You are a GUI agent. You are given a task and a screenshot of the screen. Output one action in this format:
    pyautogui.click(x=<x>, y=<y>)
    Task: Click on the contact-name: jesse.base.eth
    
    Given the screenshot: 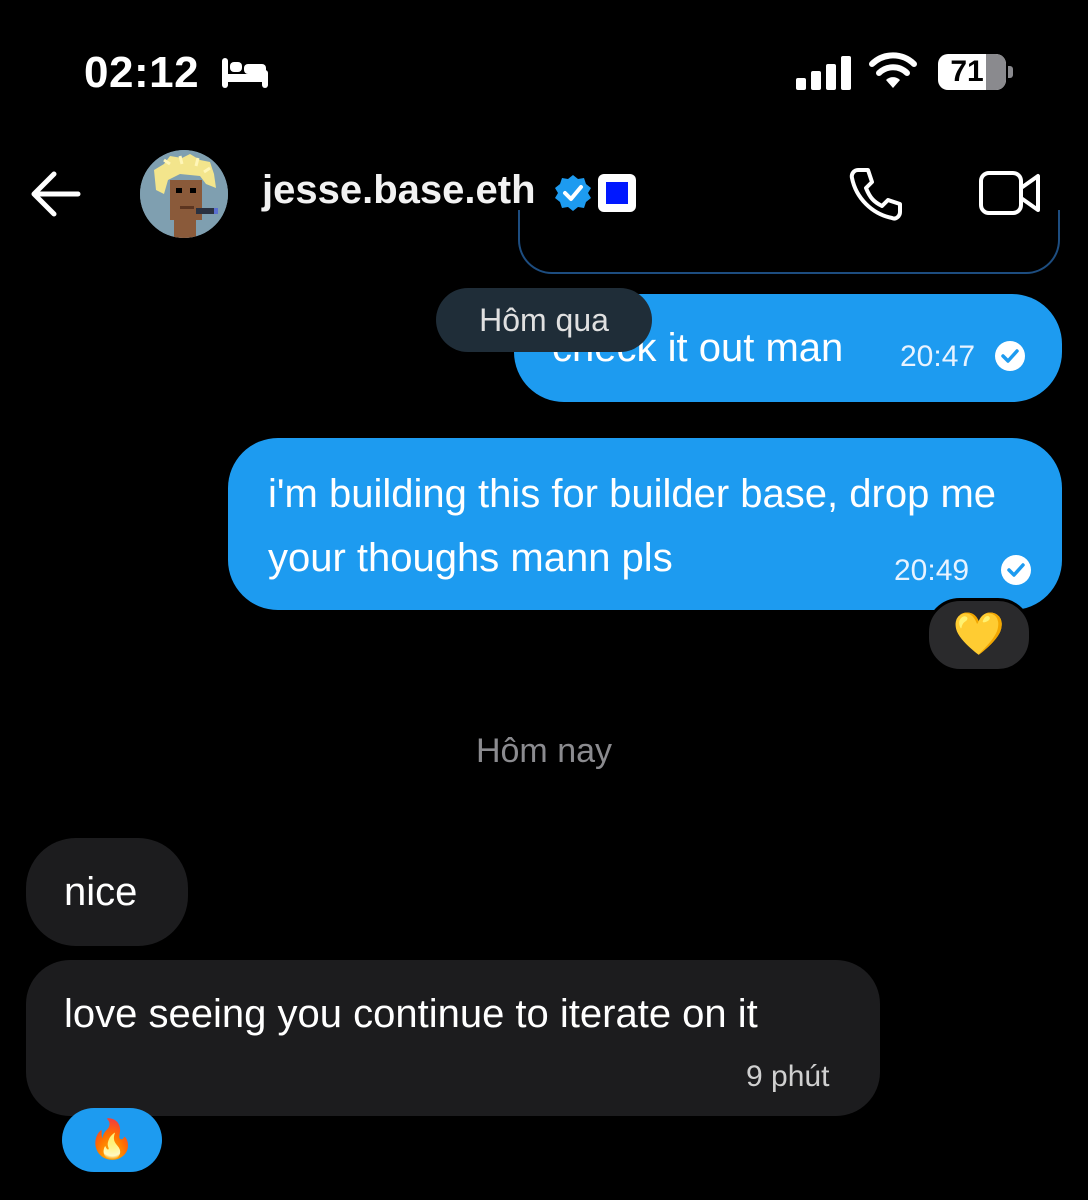 What is the action you would take?
    pyautogui.click(x=399, y=190)
    